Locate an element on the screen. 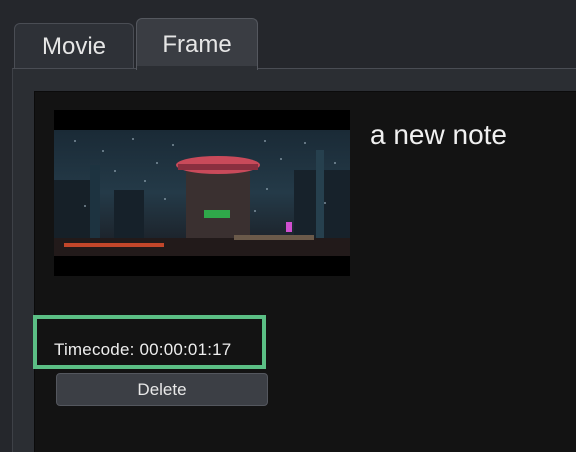 Image resolution: width=576 pixels, height=452 pixels. tab-movie: Movie is located at coordinates (74, 46).